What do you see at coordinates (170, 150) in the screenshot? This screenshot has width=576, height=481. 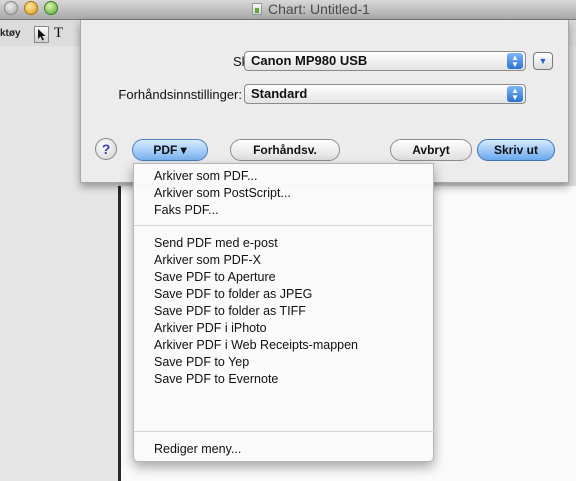 I see `pdf-menu-button: PDF ▾` at bounding box center [170, 150].